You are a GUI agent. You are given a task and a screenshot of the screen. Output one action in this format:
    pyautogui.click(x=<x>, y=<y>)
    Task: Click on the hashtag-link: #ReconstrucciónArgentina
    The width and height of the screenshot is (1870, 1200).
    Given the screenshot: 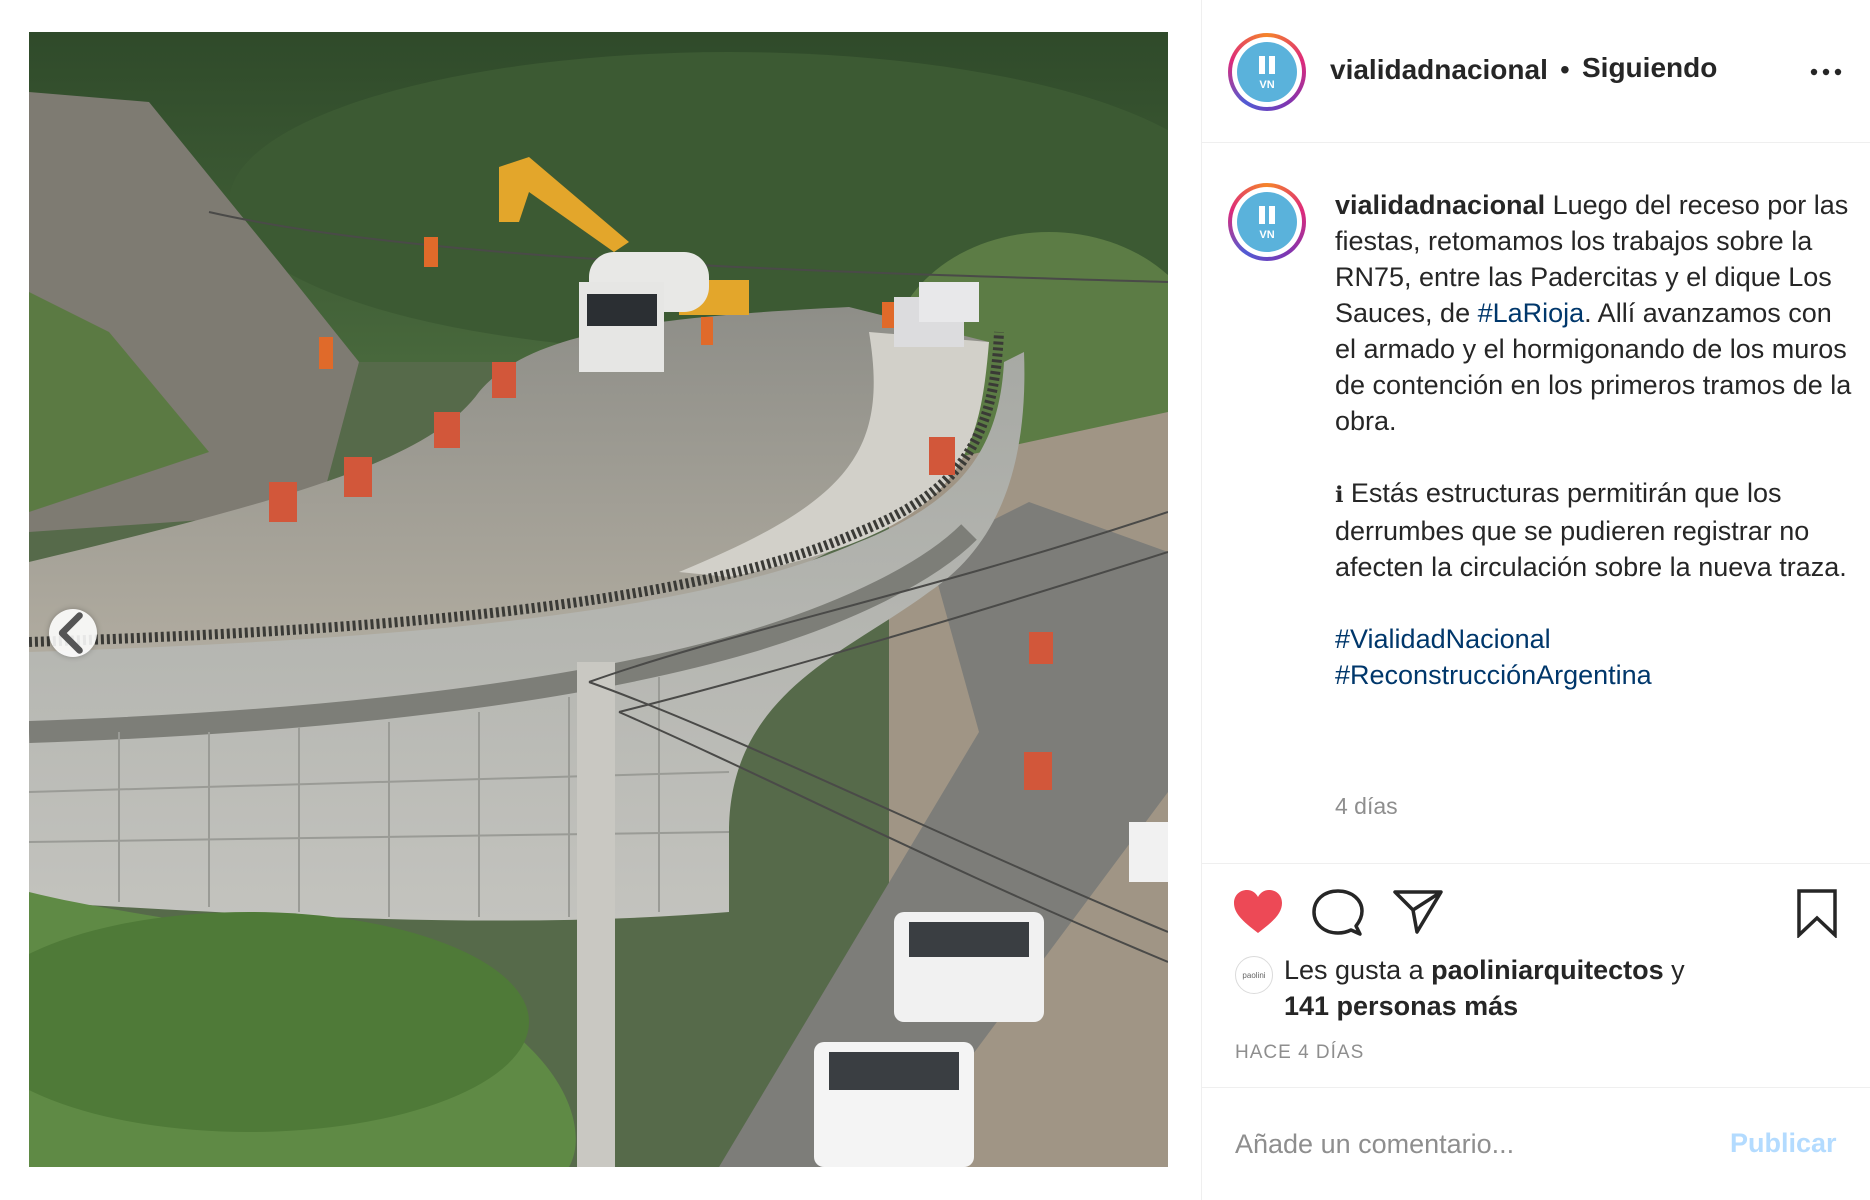 What is the action you would take?
    pyautogui.click(x=1595, y=675)
    